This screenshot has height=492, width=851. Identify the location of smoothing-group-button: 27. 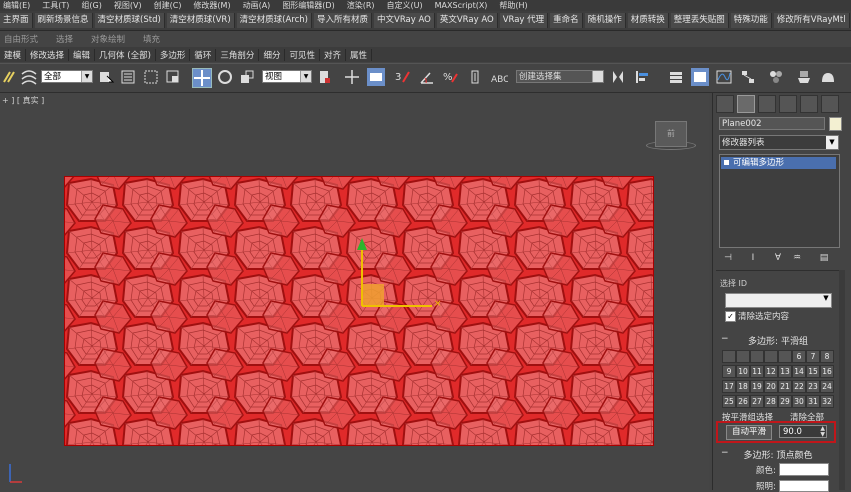
(757, 401).